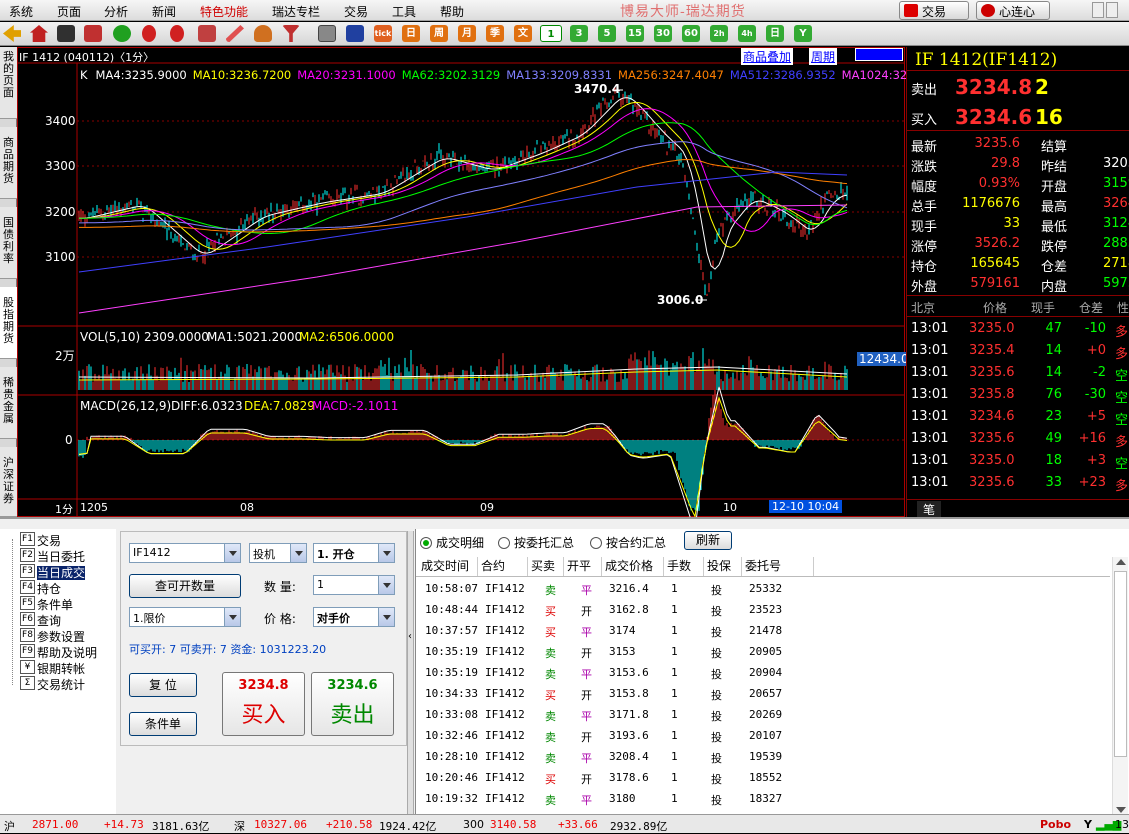 This screenshot has height=834, width=1129. Describe the element at coordinates (383, 33) in the screenshot. I see `tick-icon: tick` at that location.